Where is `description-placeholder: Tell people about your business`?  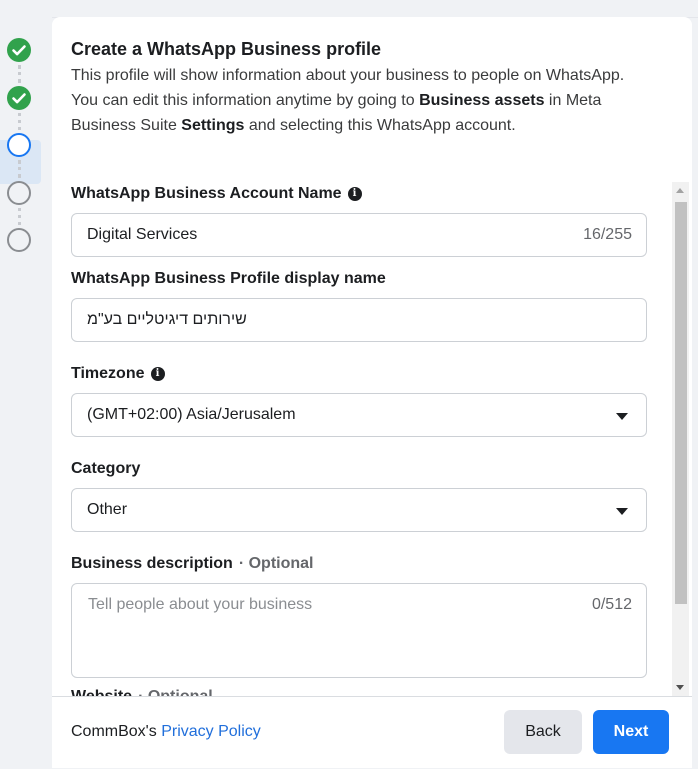 description-placeholder: Tell people about your business is located at coordinates (200, 604).